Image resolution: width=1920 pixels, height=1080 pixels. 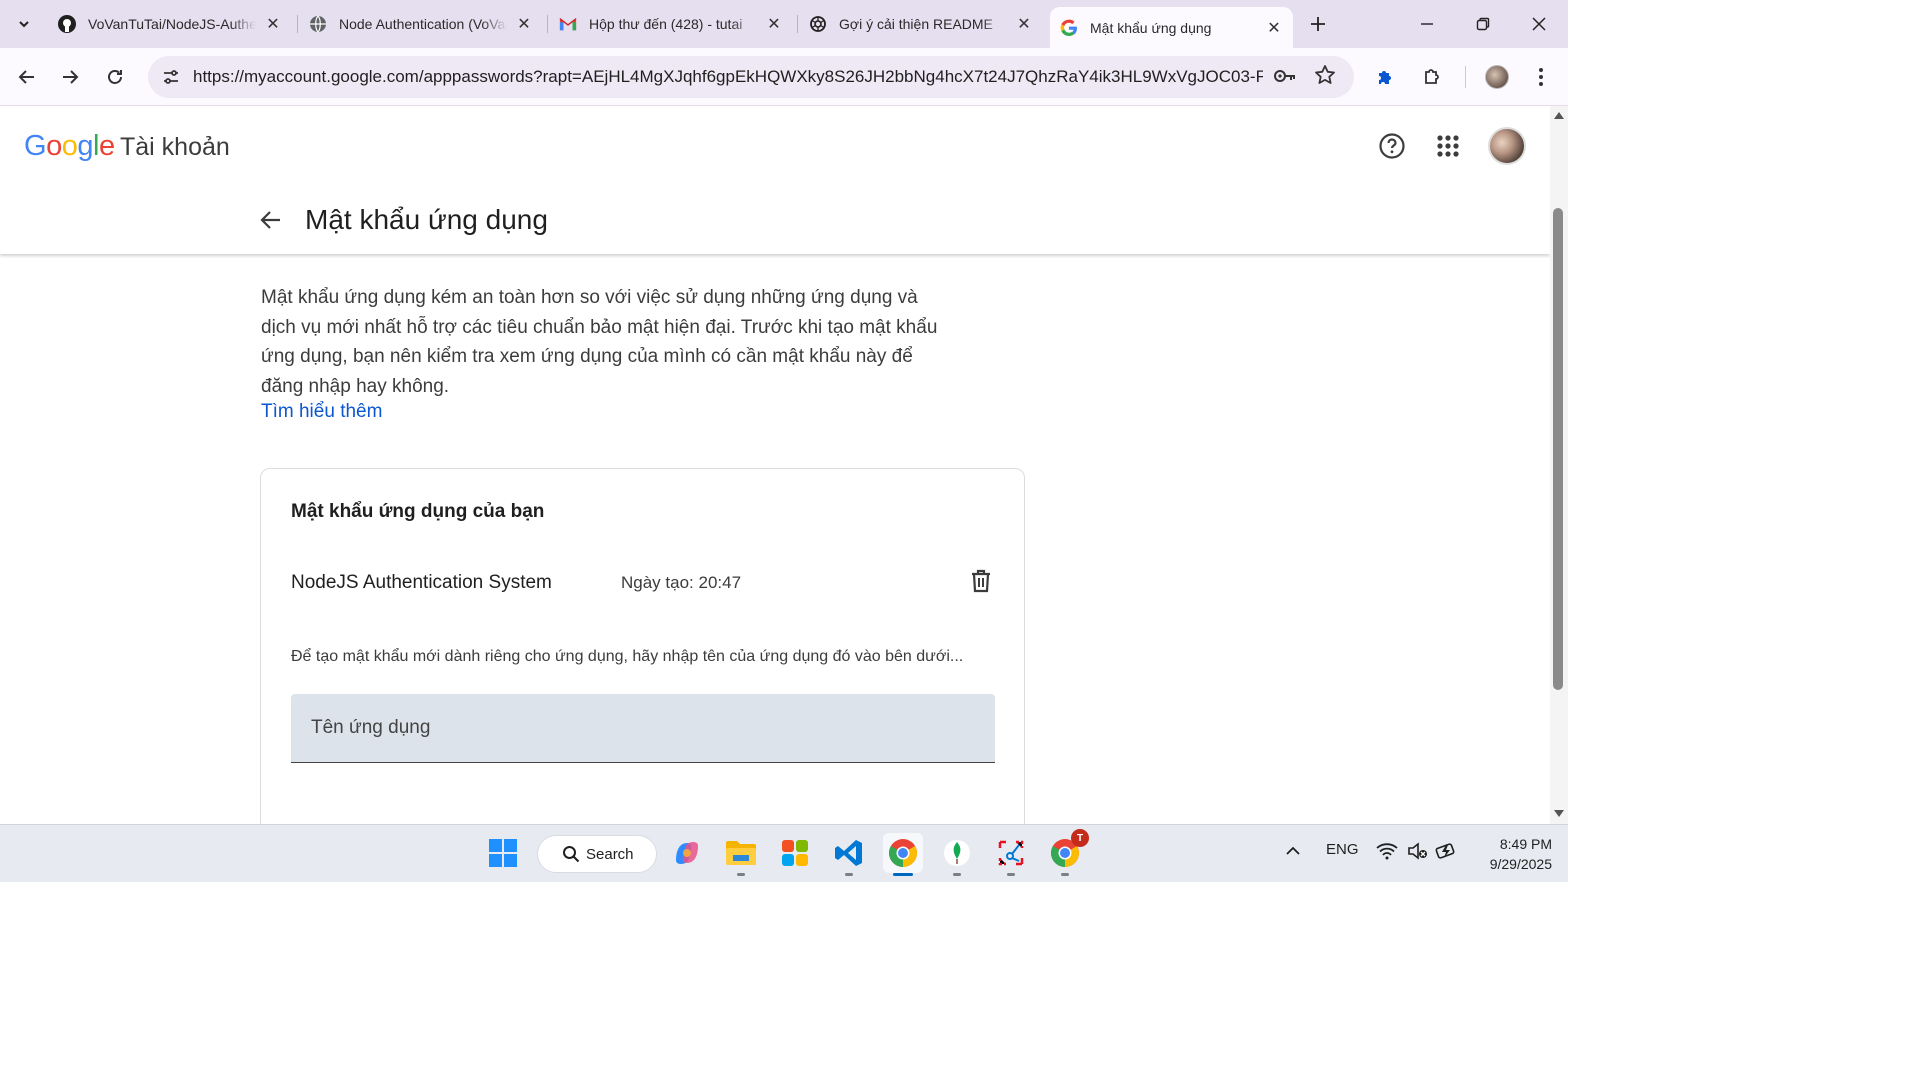 I want to click on windows-taskbar: Search T ENG 8:49 PM 9/29/2025, so click(x=784, y=853).